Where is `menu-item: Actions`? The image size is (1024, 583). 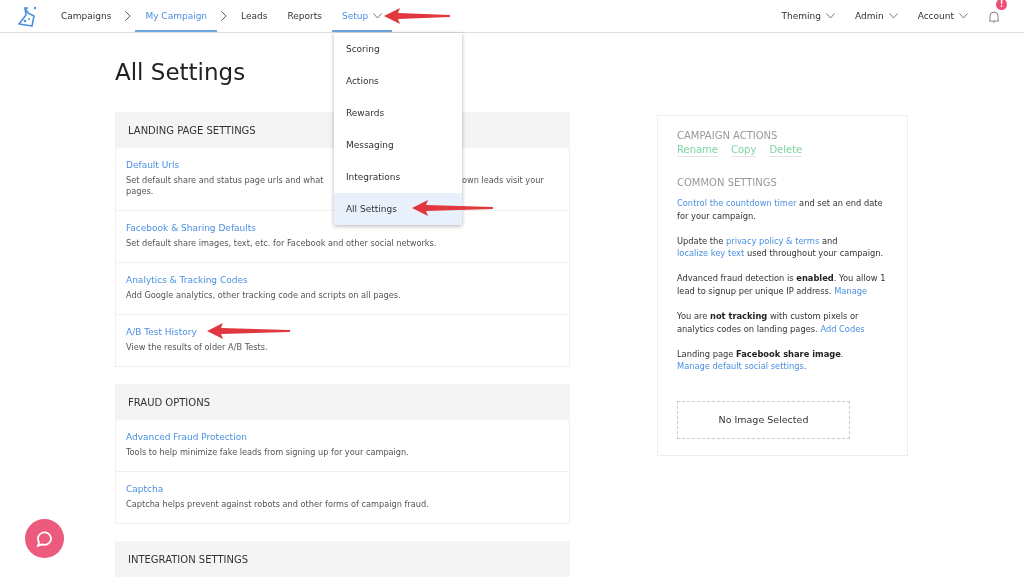 menu-item: Actions is located at coordinates (397, 81).